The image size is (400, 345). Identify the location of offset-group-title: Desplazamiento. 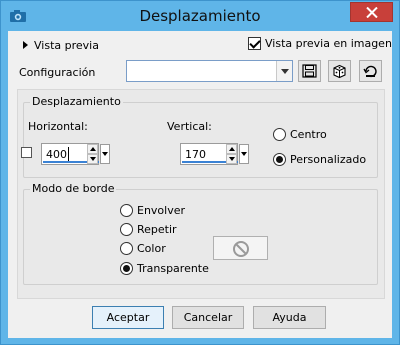
(76, 101).